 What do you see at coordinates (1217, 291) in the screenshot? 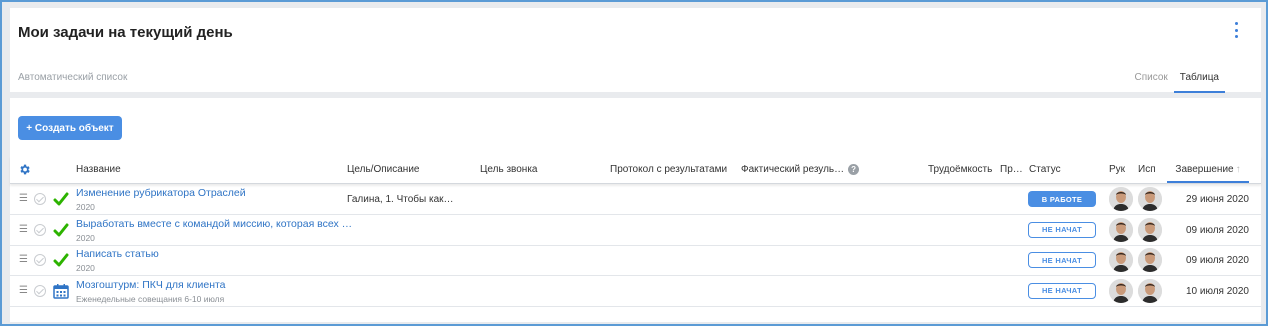
I see `task-end-date: 10 июля 2020` at bounding box center [1217, 291].